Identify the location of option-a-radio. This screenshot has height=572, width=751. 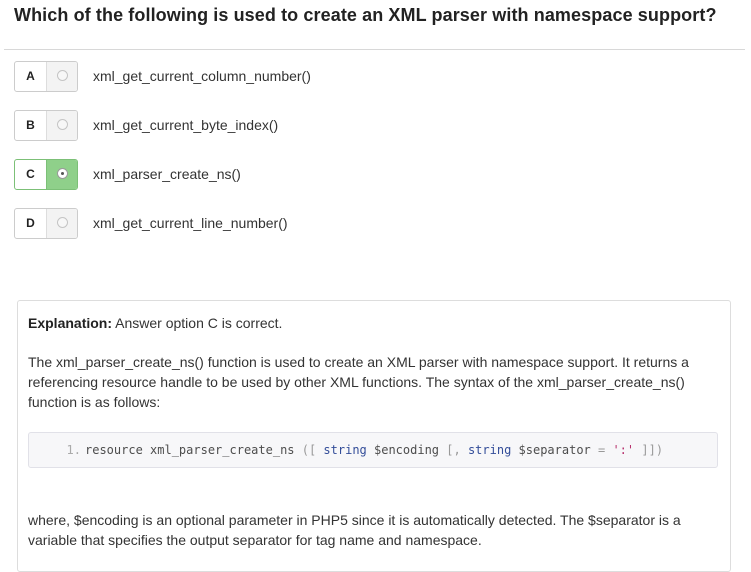
(62, 75).